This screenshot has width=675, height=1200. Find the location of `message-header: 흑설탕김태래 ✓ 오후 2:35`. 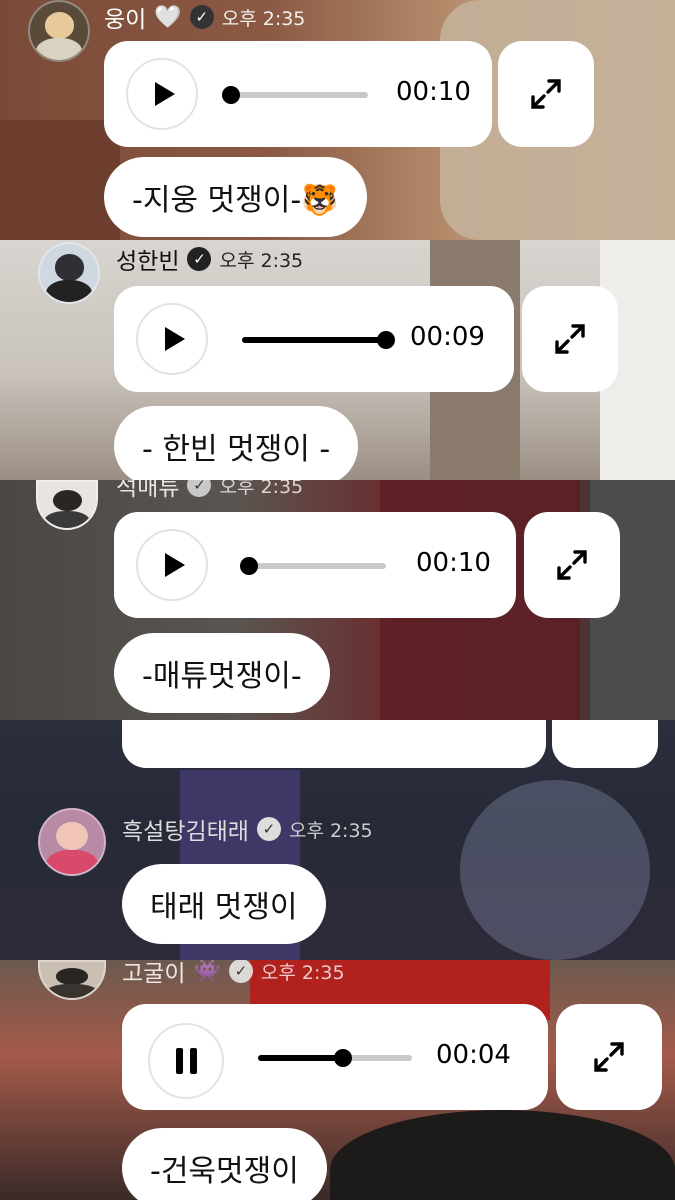

message-header: 흑설탕김태래 ✓ 오후 2:35 is located at coordinates (247, 829).